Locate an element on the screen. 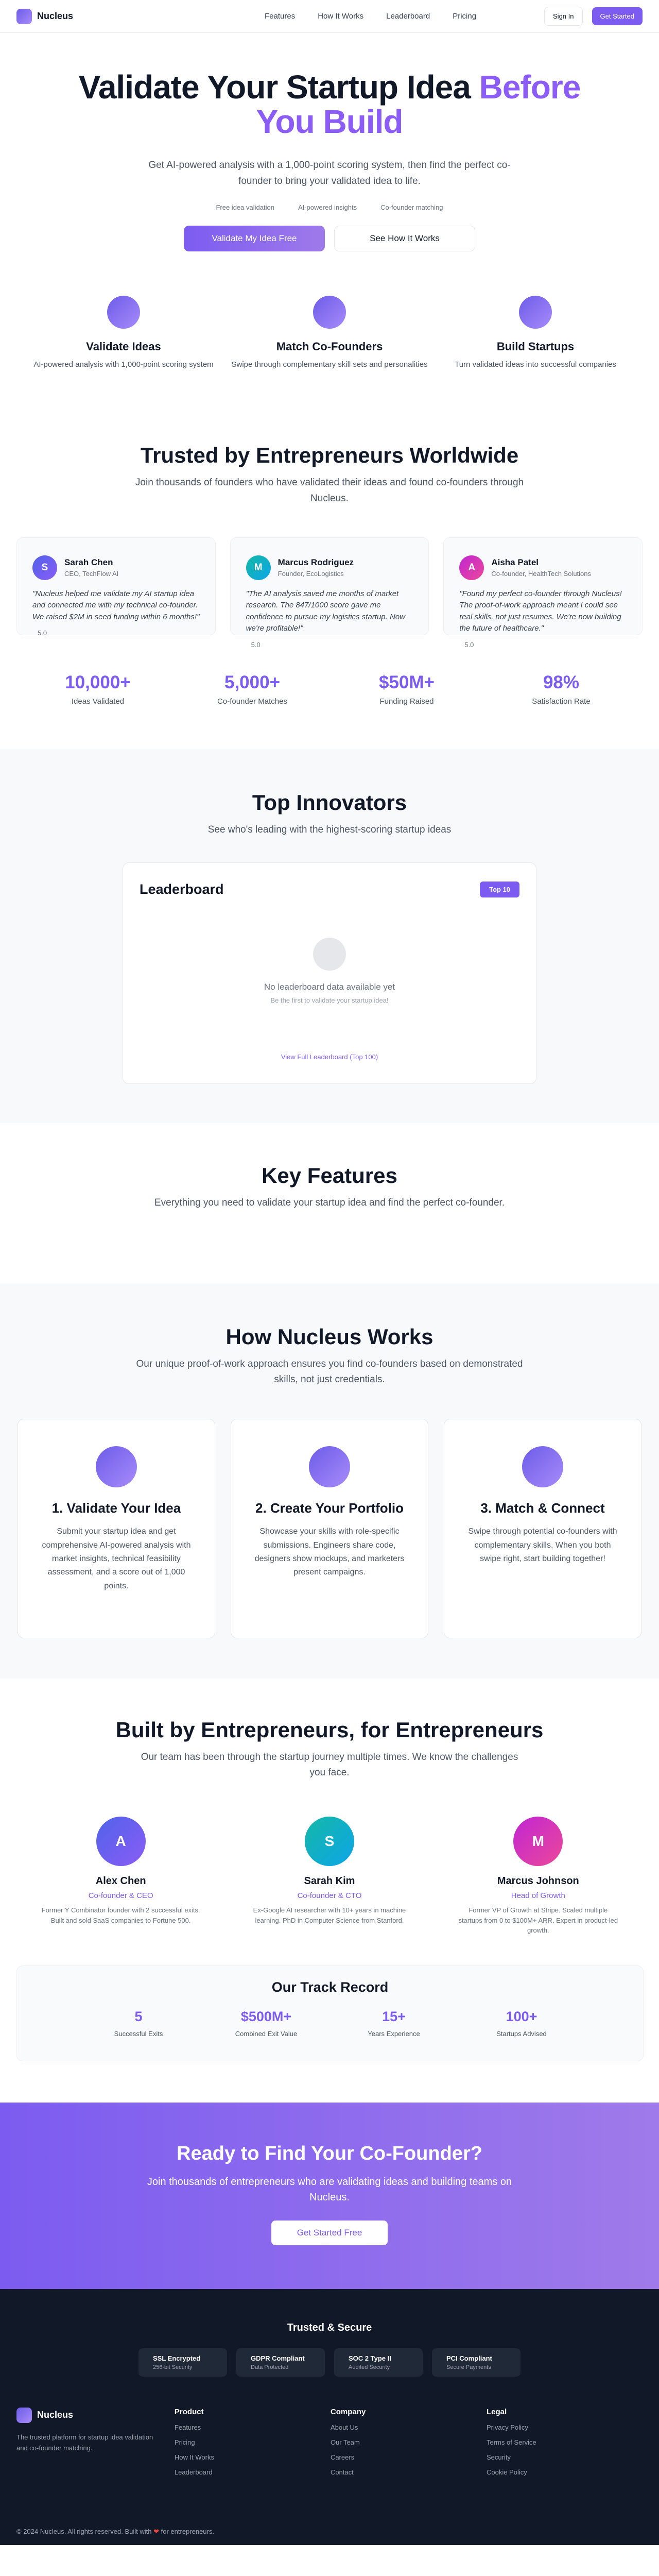 This screenshot has width=659, height=2576. validate-idea-button: Validate My Idea Free is located at coordinates (255, 239).